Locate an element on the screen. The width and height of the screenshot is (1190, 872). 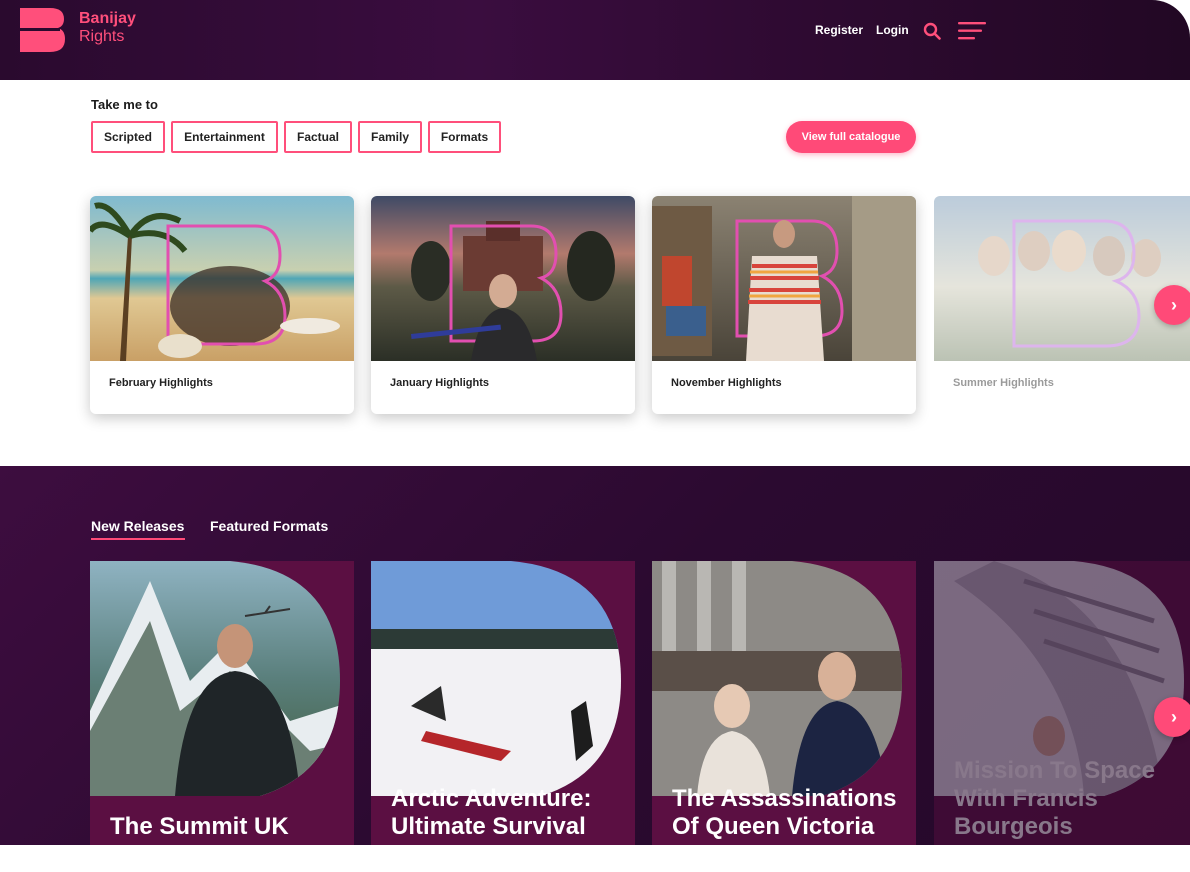
release-title: The Assassinations Of Queen Victoria is located at coordinates (784, 812).